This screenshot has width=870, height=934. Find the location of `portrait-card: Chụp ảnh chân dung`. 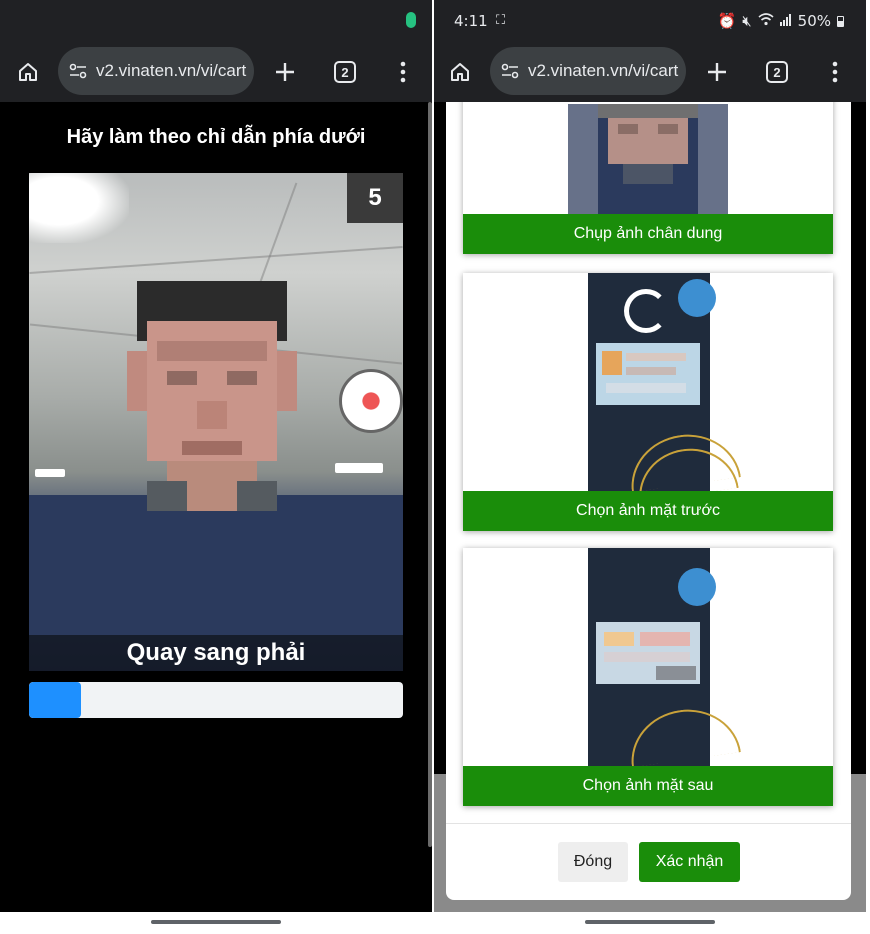

portrait-card: Chụp ảnh chân dung is located at coordinates (648, 178).